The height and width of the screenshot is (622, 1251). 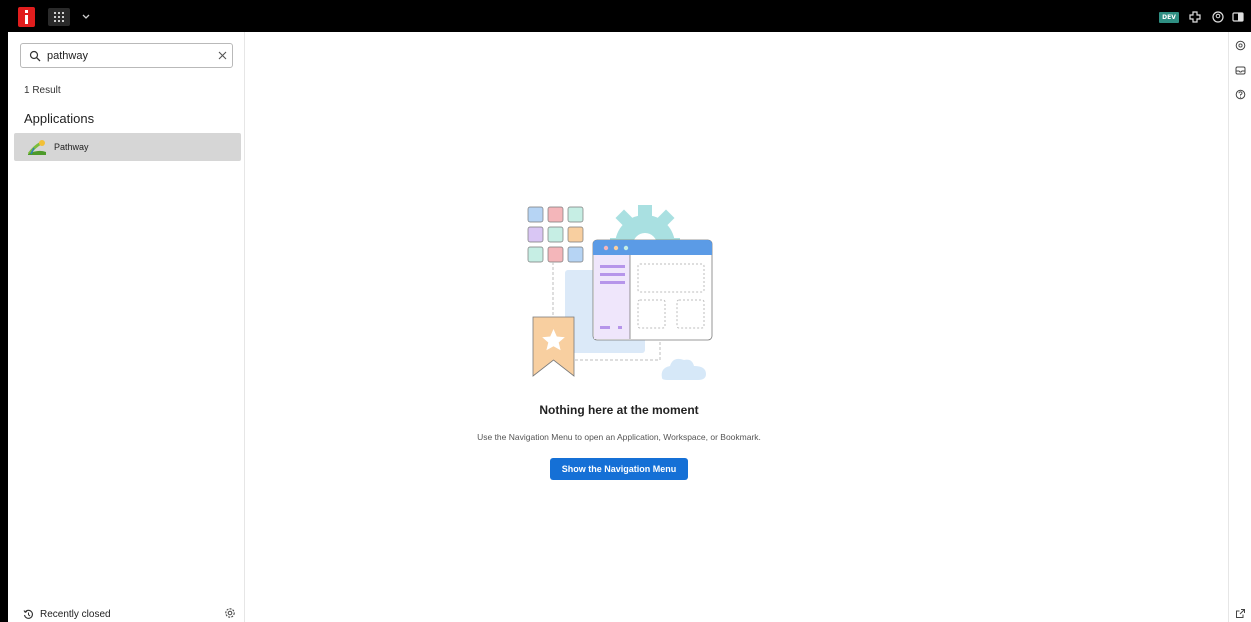 I want to click on user-circle-icon, so click(x=1218, y=17).